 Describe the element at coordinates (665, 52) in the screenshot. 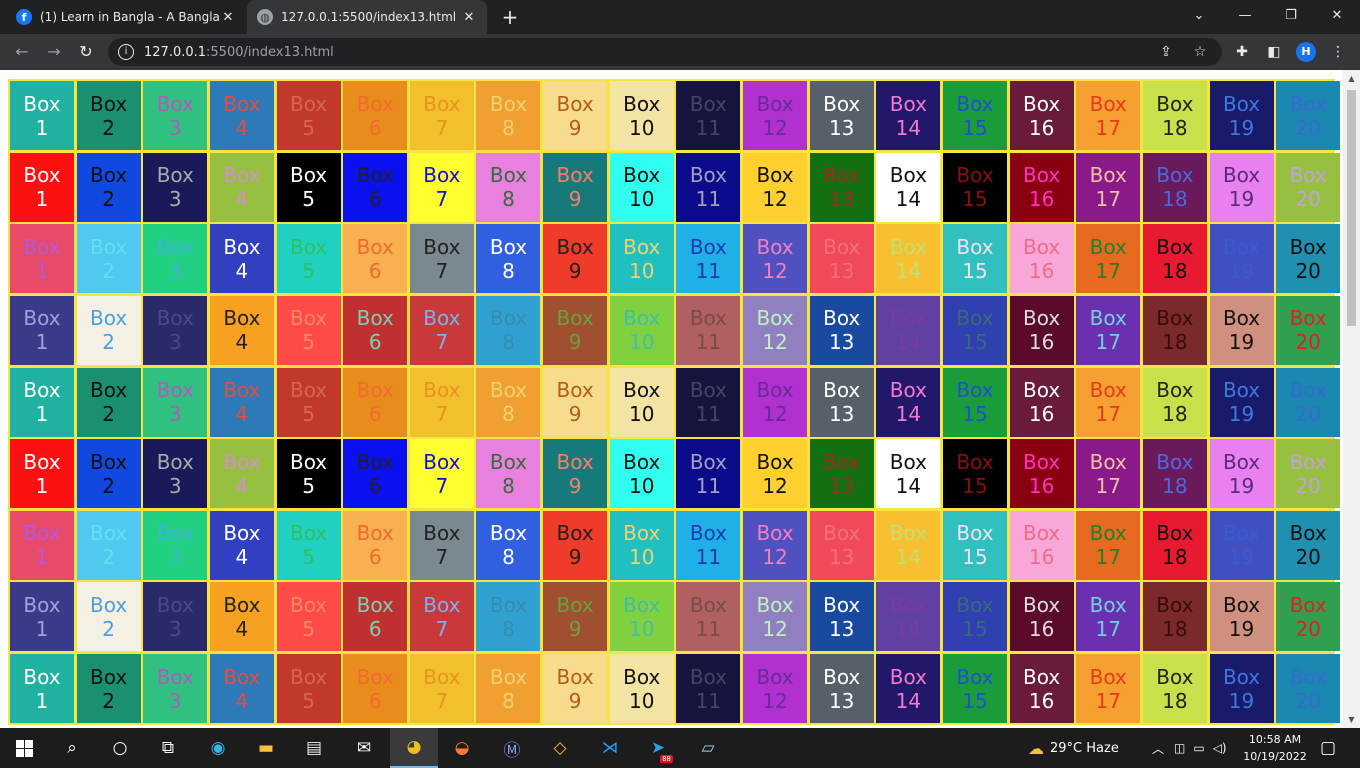

I see `address-bar: i 127.0.0.1:5500/index13.html ⇪ ☆` at that location.